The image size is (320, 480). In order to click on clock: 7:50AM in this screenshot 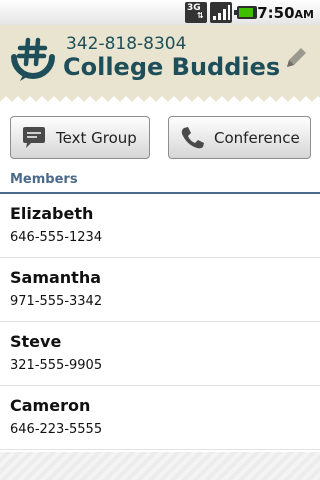, I will do `click(285, 13)`.